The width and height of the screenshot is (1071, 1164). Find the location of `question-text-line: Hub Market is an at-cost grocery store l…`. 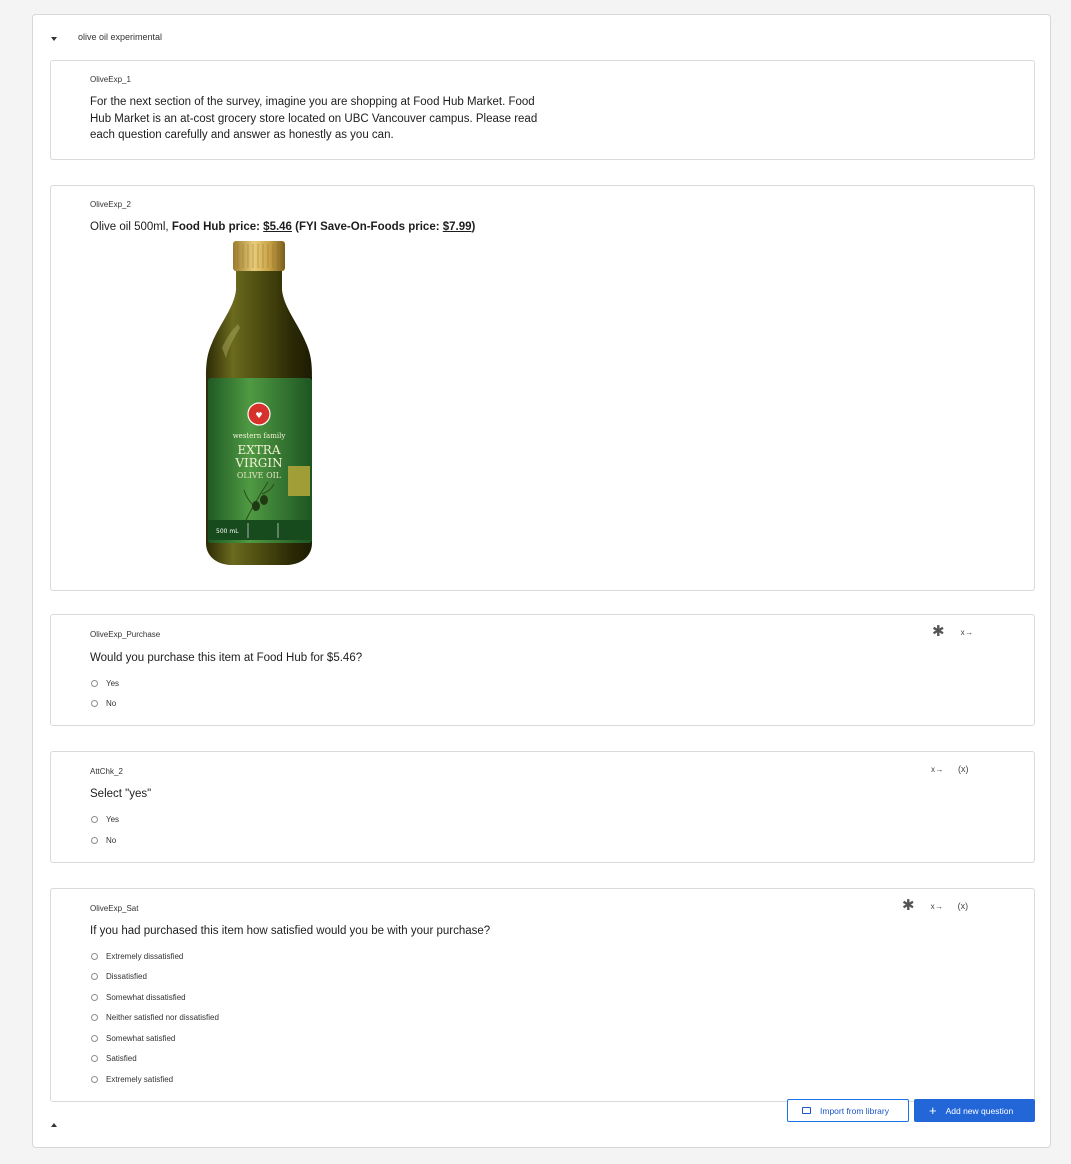

question-text-line: Hub Market is an at-cost grocery store l… is located at coordinates (314, 118).